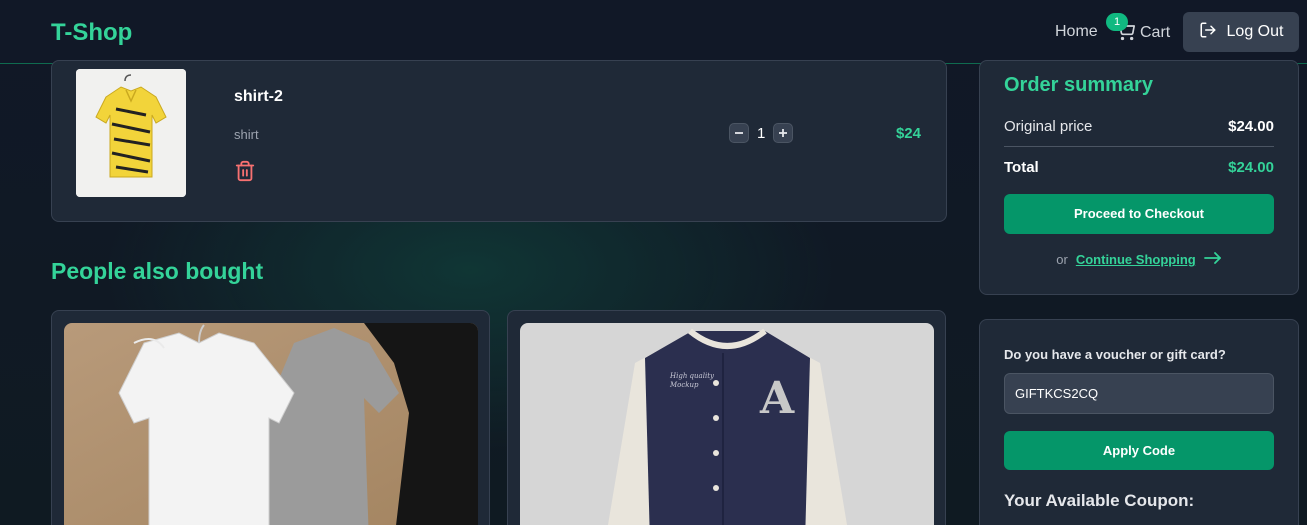 Image resolution: width=1307 pixels, height=525 pixels. Describe the element at coordinates (1117, 22) in the screenshot. I see `cart-count-badge: 1` at that location.